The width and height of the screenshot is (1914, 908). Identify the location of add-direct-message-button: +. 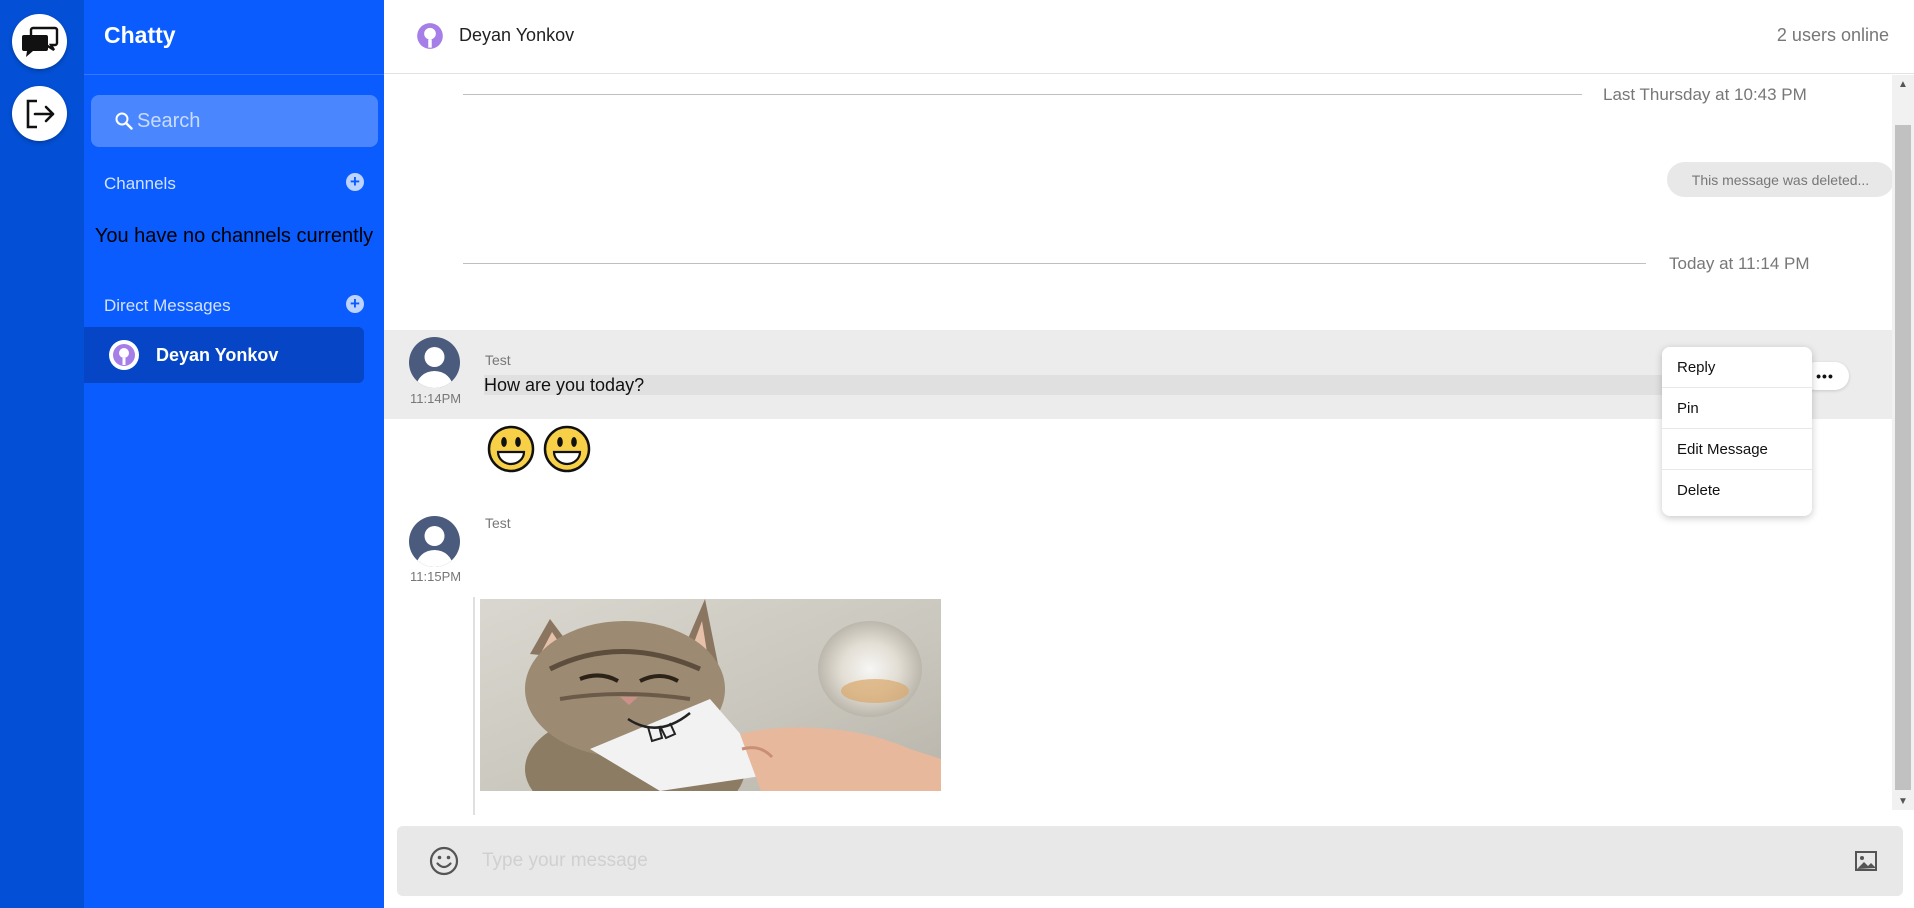
(355, 304).